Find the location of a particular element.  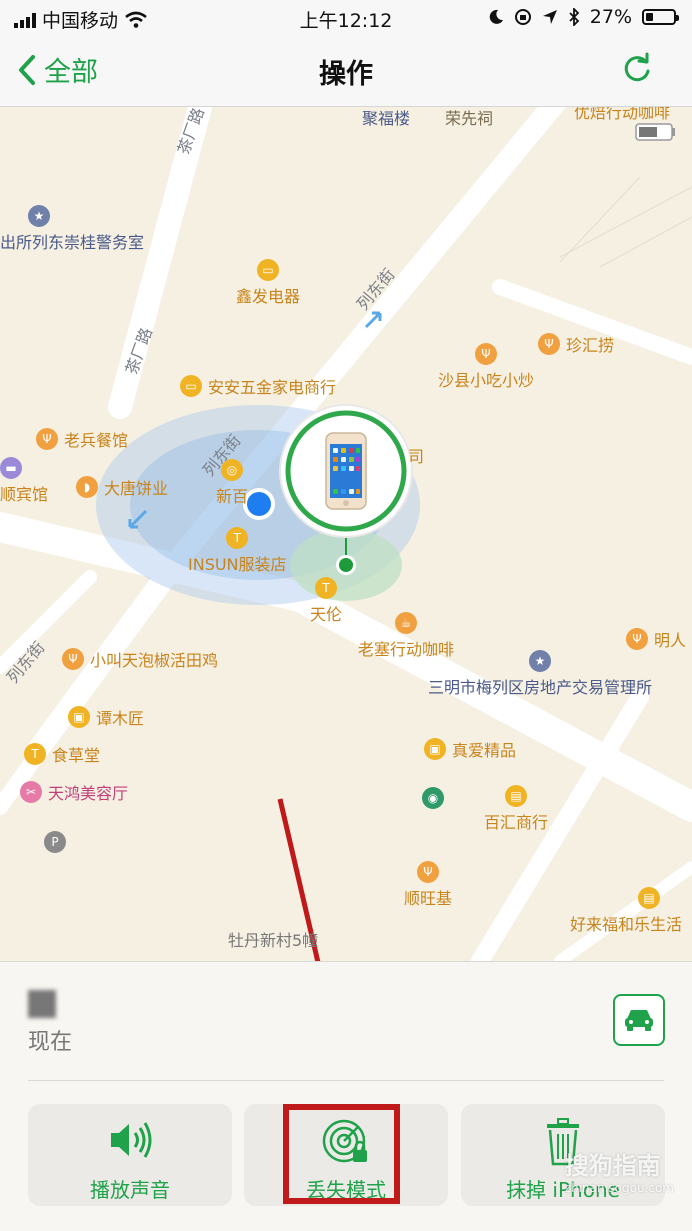

poi-shaxian: Ψ 沙县小吃小炒 is located at coordinates (486, 367).